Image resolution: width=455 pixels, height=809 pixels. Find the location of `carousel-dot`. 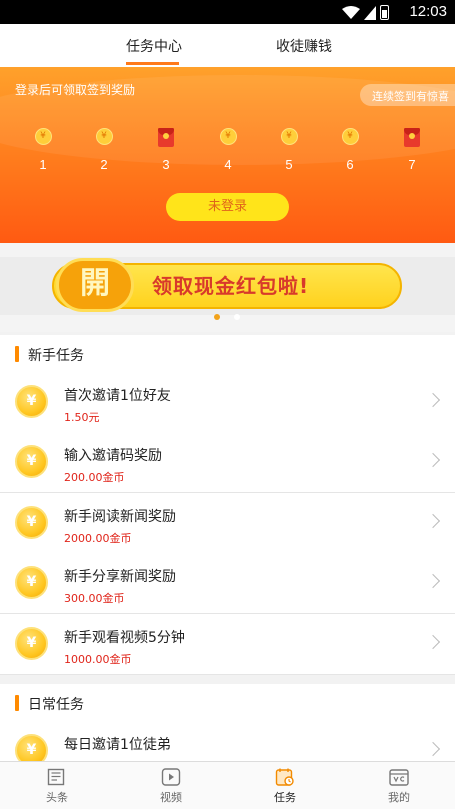

carousel-dot is located at coordinates (237, 317).